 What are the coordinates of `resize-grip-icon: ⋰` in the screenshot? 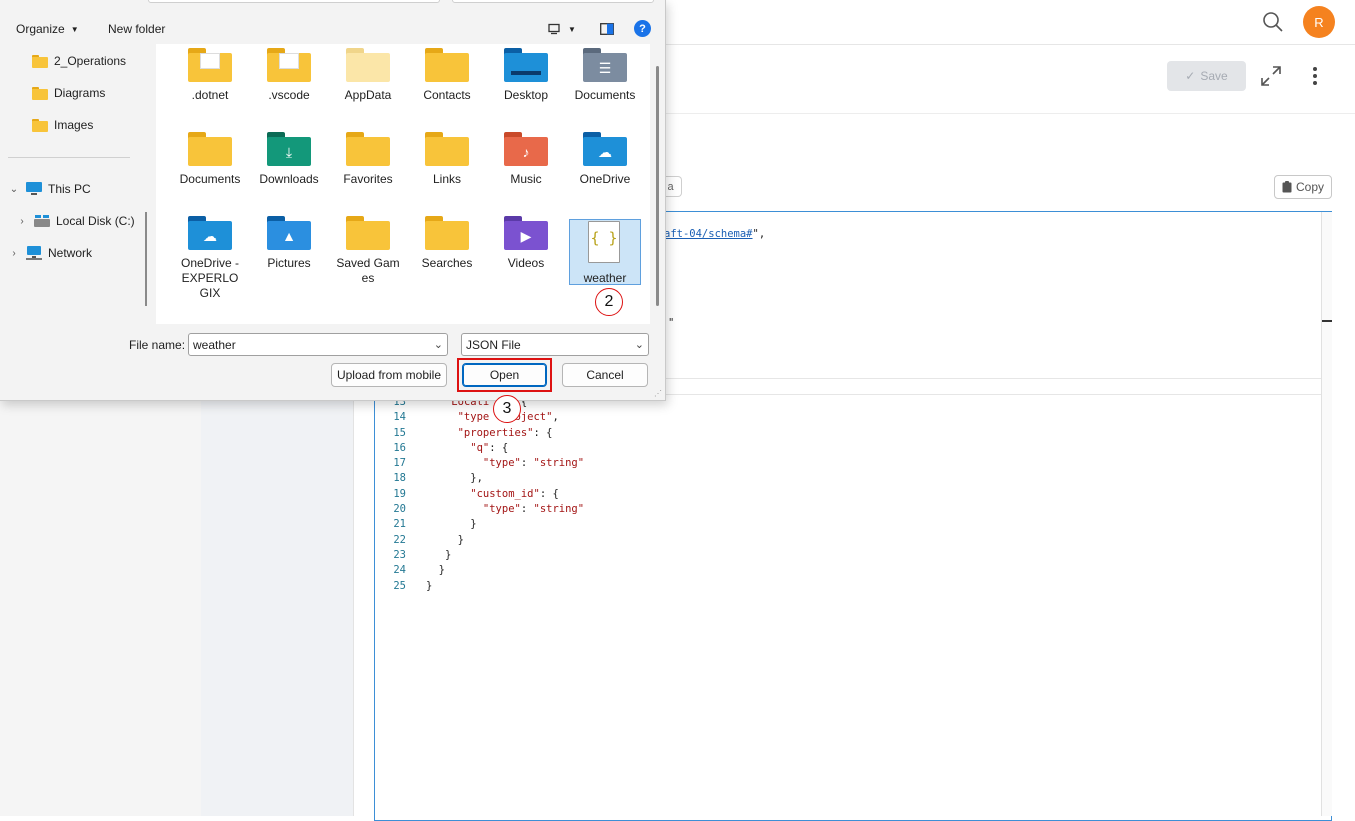 It's located at (659, 394).